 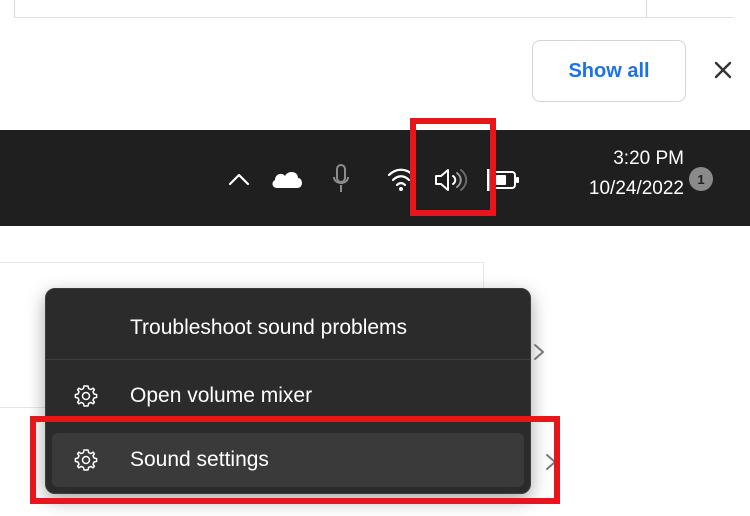 I want to click on onedrive-cloud-icon, so click(x=287, y=179).